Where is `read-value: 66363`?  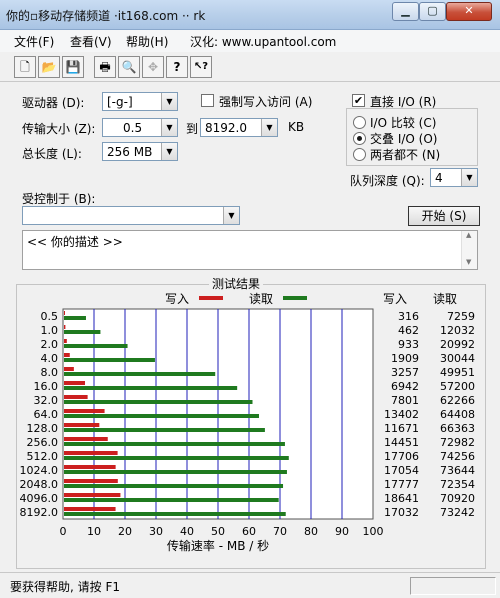
read-value: 66363 is located at coordinates (457, 428).